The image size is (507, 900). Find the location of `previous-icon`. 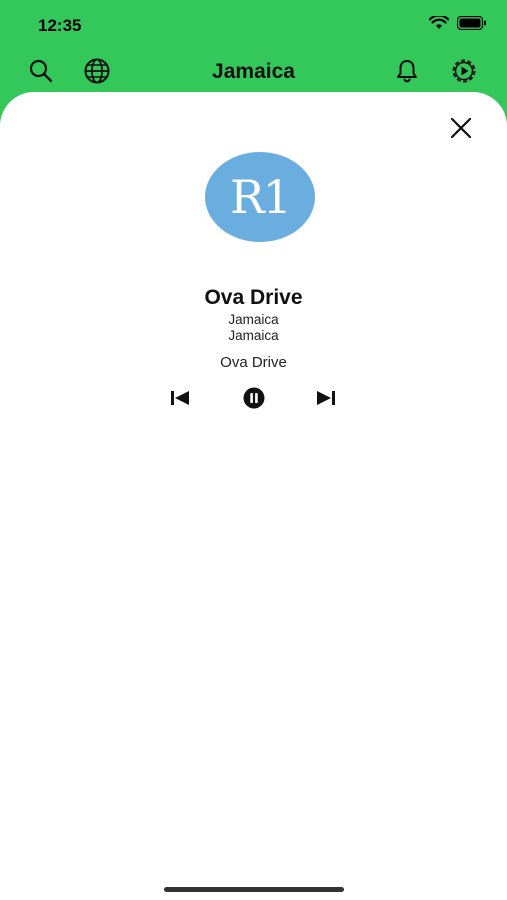

previous-icon is located at coordinates (180, 400).